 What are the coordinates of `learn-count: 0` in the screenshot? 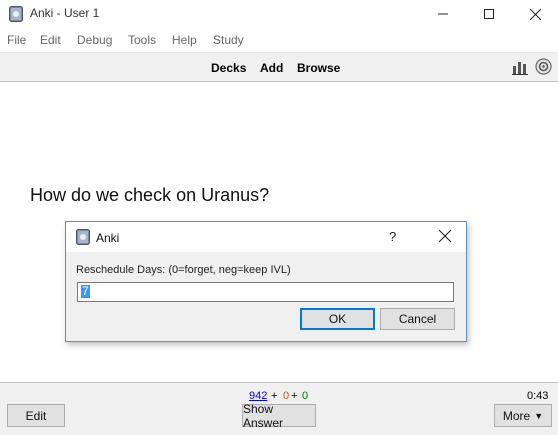 It's located at (286, 396).